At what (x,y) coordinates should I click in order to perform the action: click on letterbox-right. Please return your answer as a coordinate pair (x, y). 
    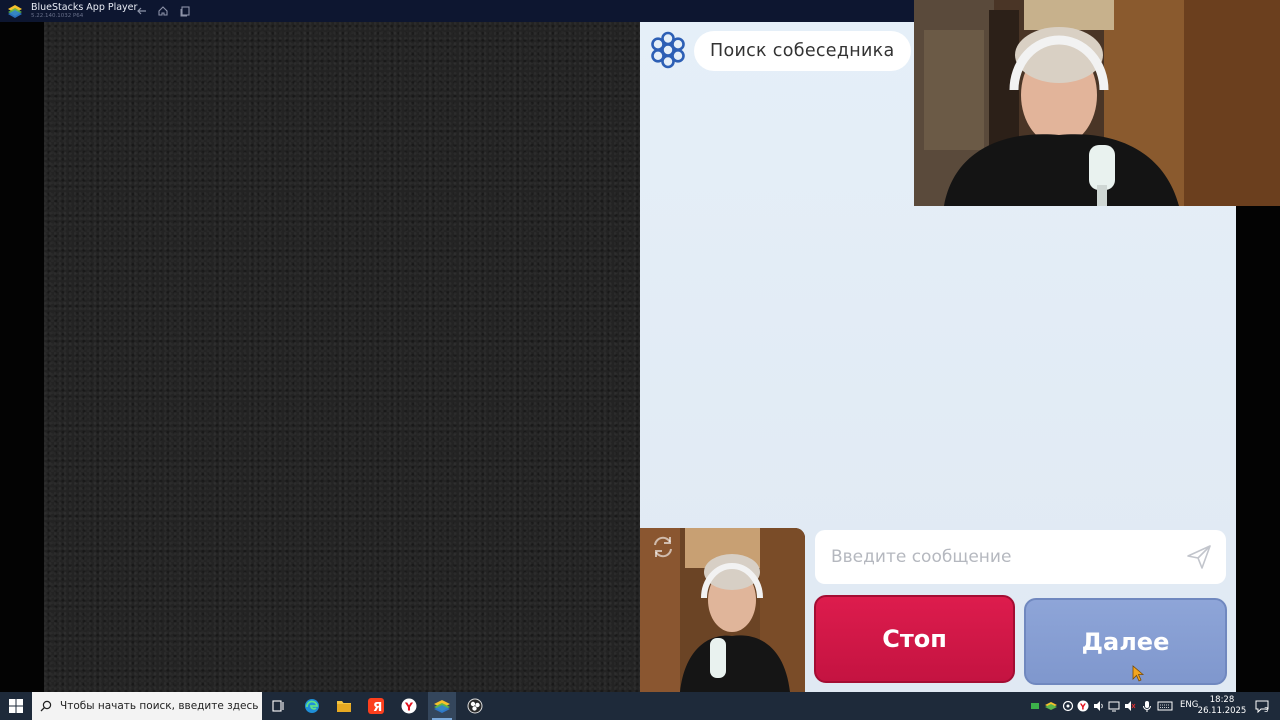
    Looking at the image, I should click on (1258, 449).